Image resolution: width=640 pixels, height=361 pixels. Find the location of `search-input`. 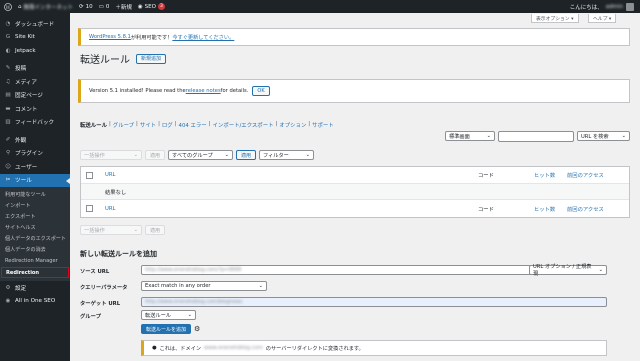

search-input is located at coordinates (536, 136).